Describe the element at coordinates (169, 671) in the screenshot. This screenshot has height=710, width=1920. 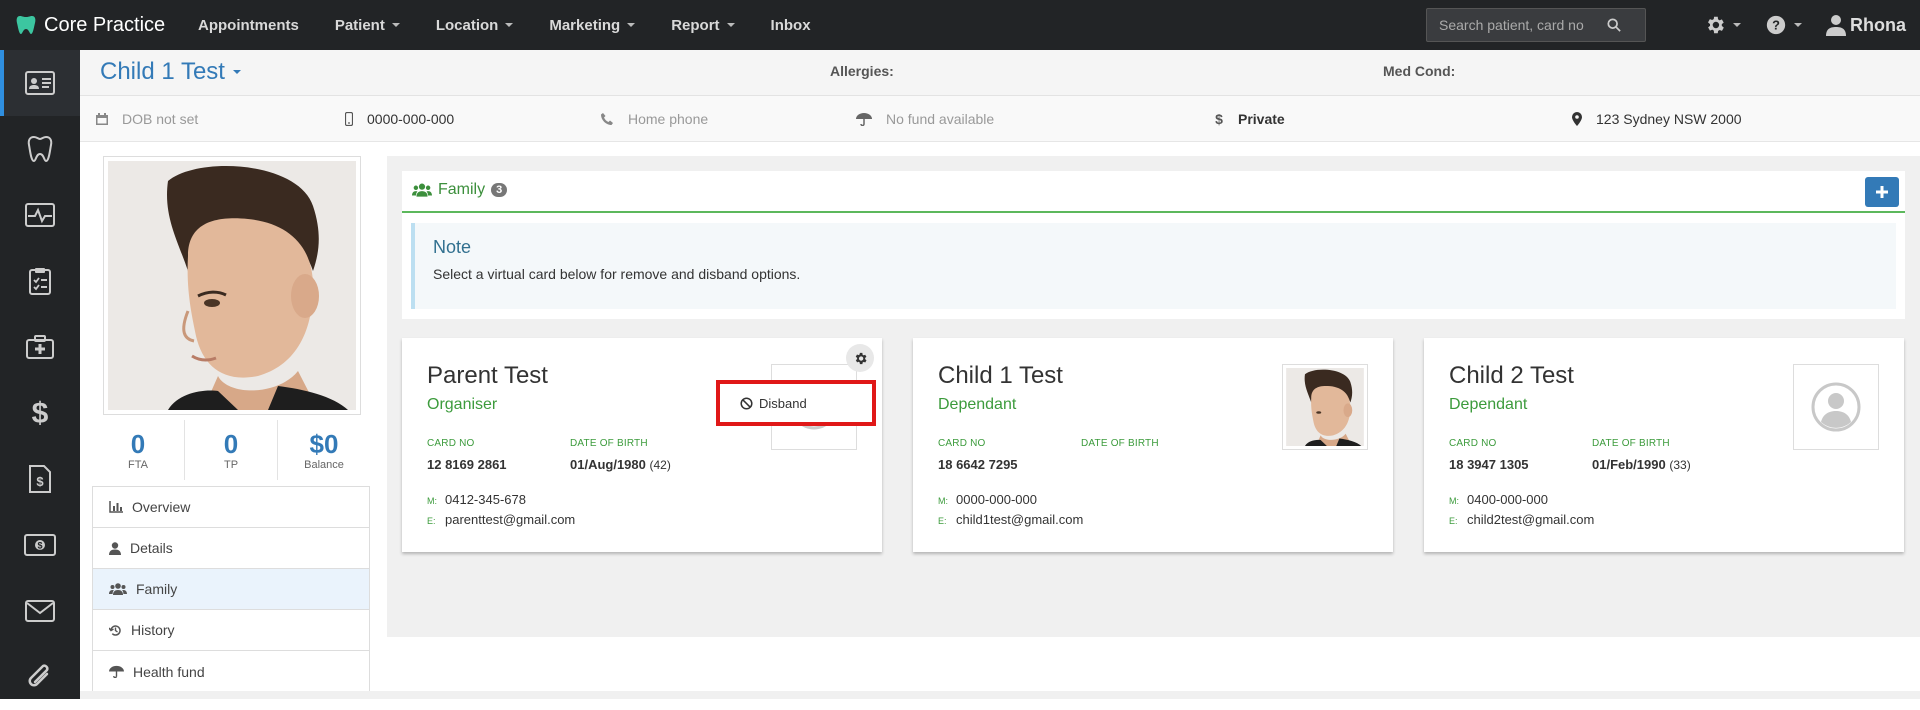
I see `menu-item-label: Health fund` at that location.